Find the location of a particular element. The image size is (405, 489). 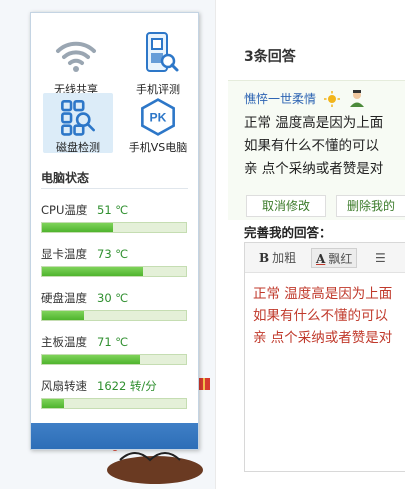

red-text-button: A 飘红 is located at coordinates (334, 258).